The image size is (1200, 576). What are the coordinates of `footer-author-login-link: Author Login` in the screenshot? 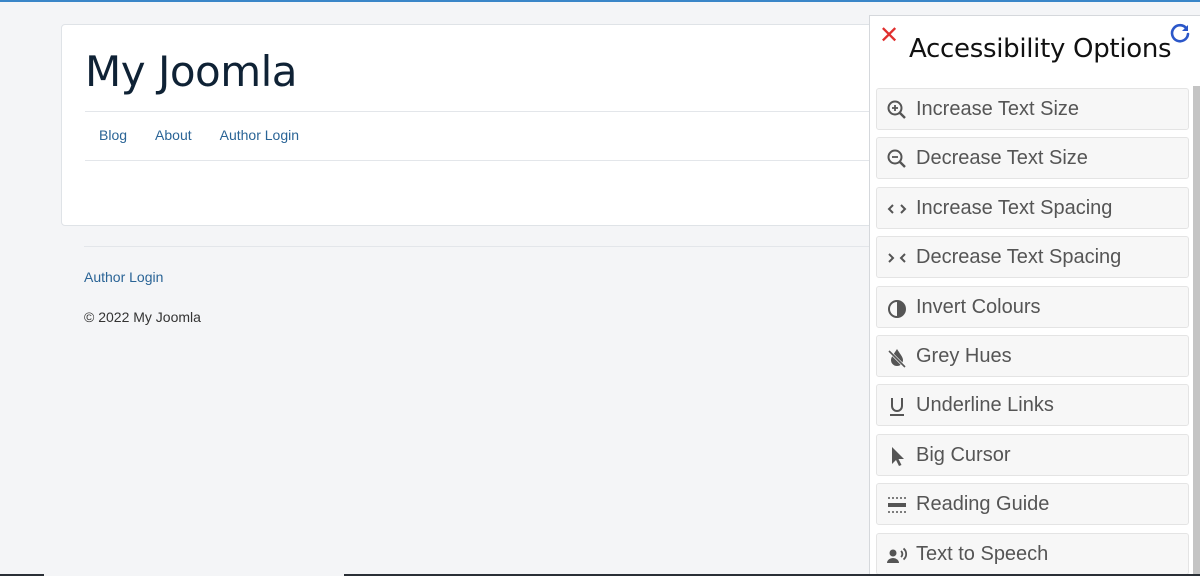 It's located at (123, 277).